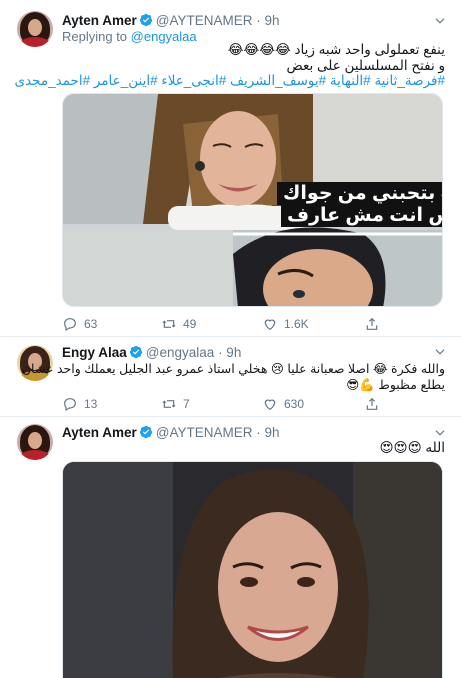  I want to click on tweet-actions: 63 49 1.6K, so click(252, 324).